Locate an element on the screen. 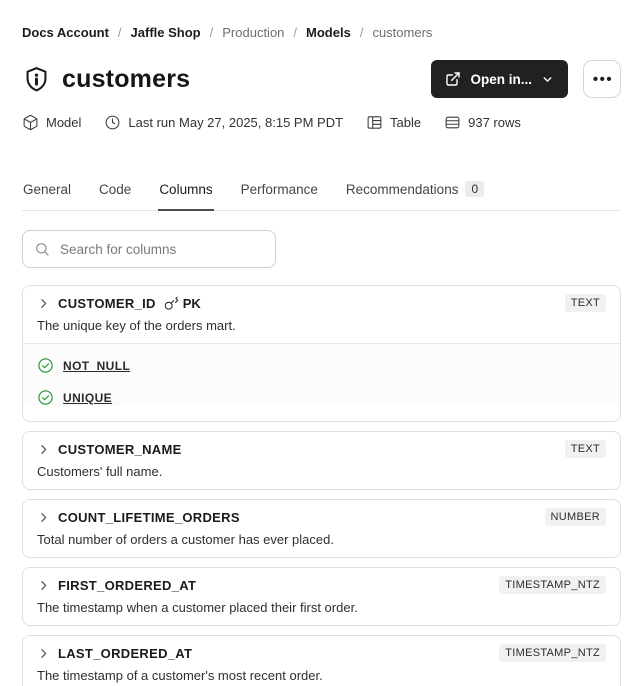 The width and height of the screenshot is (643, 686). meta-row-count-label: 937 rows is located at coordinates (494, 122).